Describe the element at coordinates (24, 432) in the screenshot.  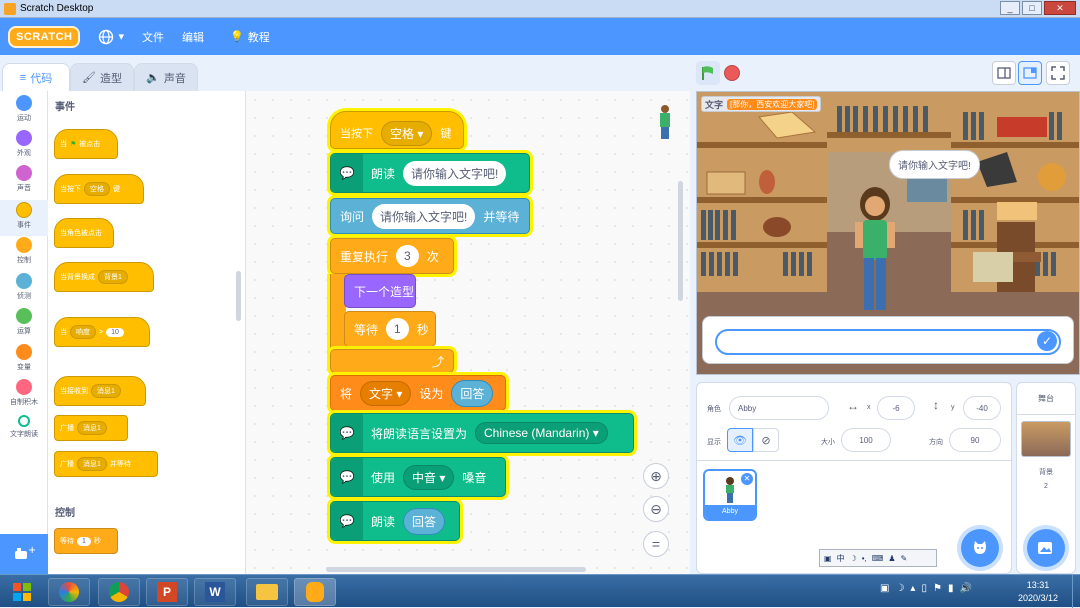
I see `category-text-to-speech: 文字朗读` at that location.